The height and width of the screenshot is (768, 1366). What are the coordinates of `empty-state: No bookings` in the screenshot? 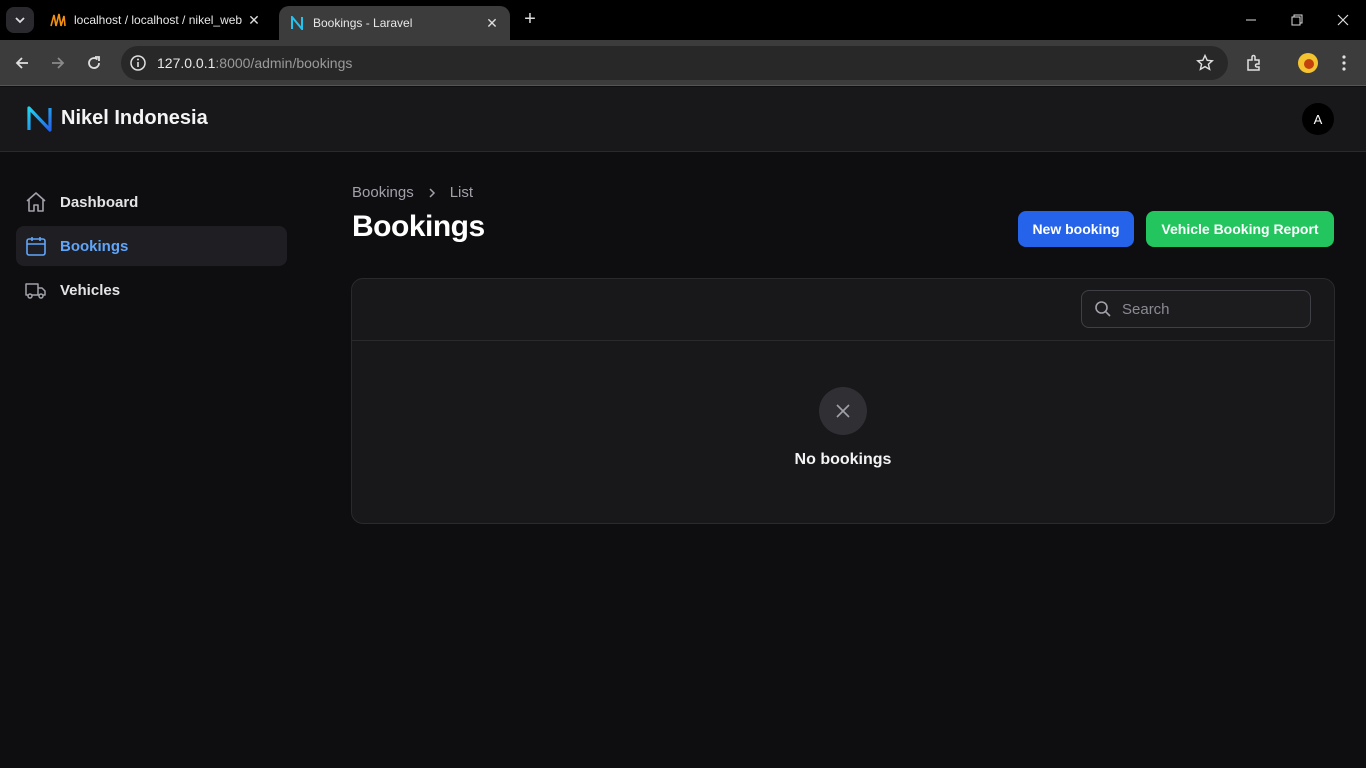 It's located at (843, 428).